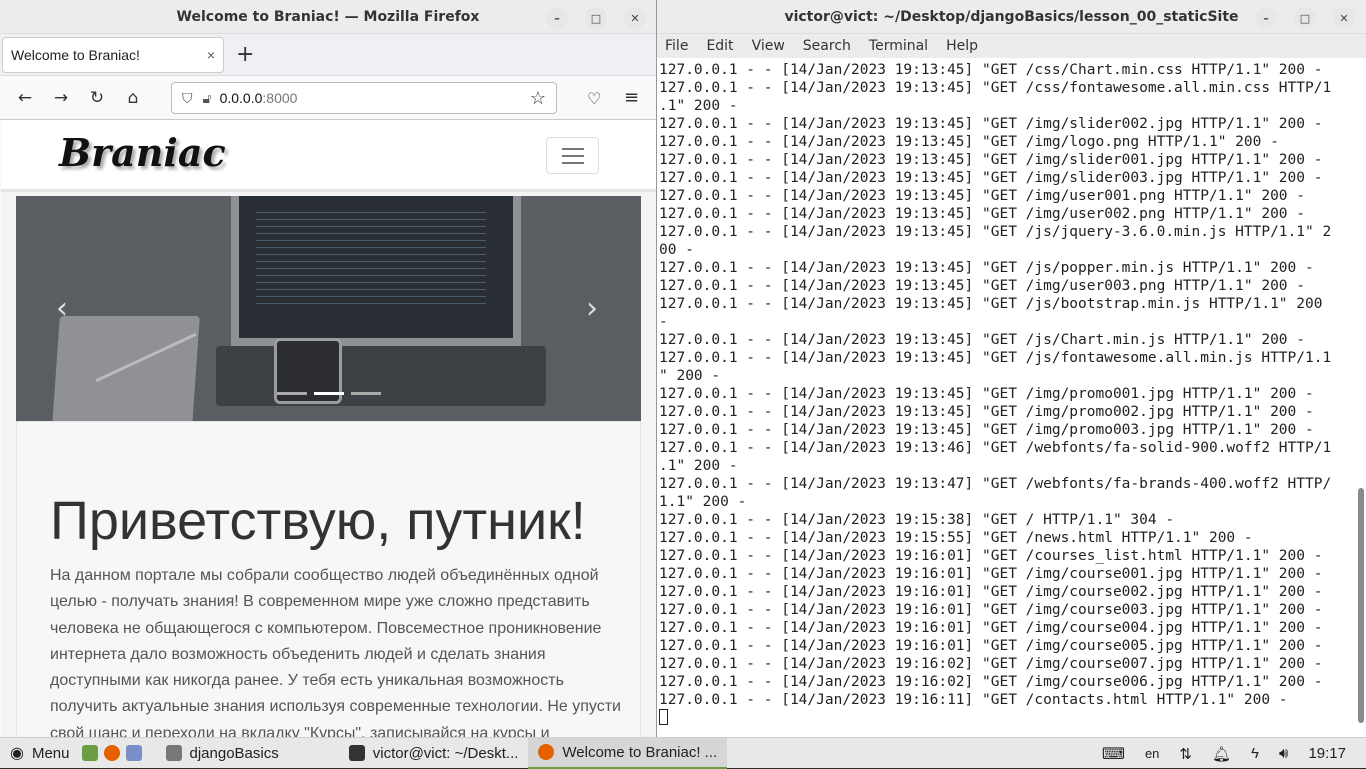 The image size is (1366, 769). What do you see at coordinates (133, 753) in the screenshot?
I see `mail-launcher-icon` at bounding box center [133, 753].